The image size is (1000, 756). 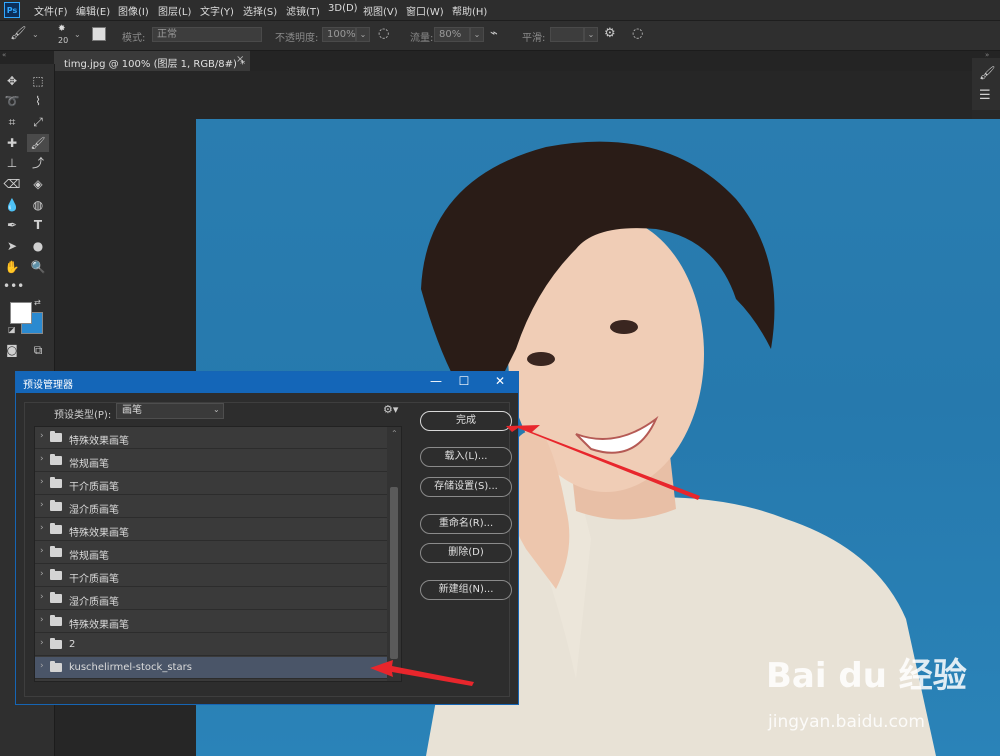 What do you see at coordinates (51, 10) in the screenshot?
I see `menu-file: 文件(F)` at bounding box center [51, 10].